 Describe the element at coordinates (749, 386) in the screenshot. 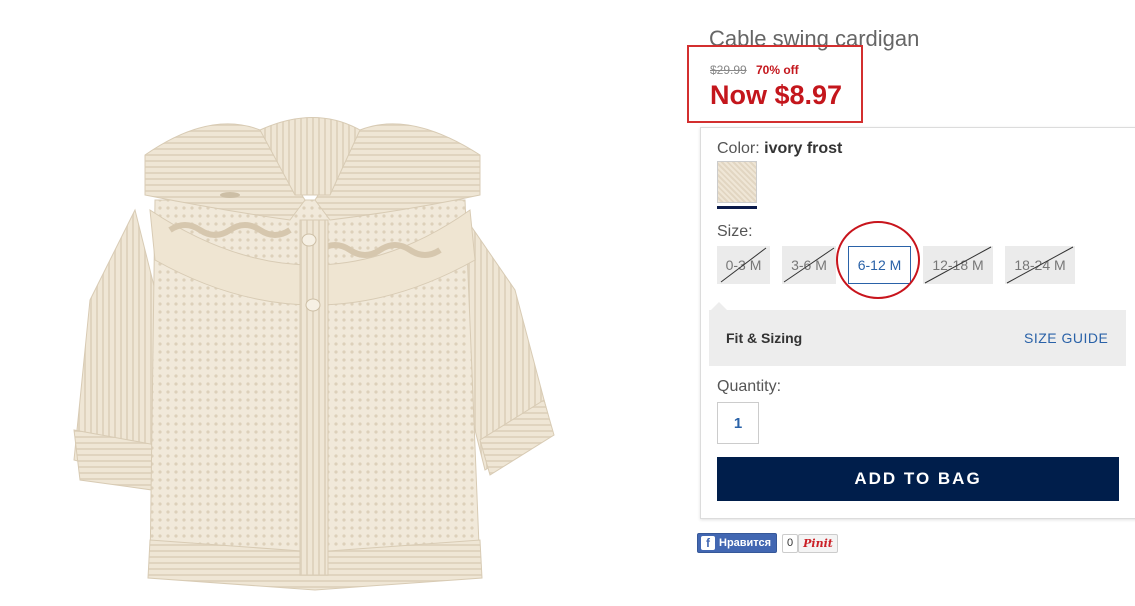

I see `quantity-label: Quantity:` at that location.